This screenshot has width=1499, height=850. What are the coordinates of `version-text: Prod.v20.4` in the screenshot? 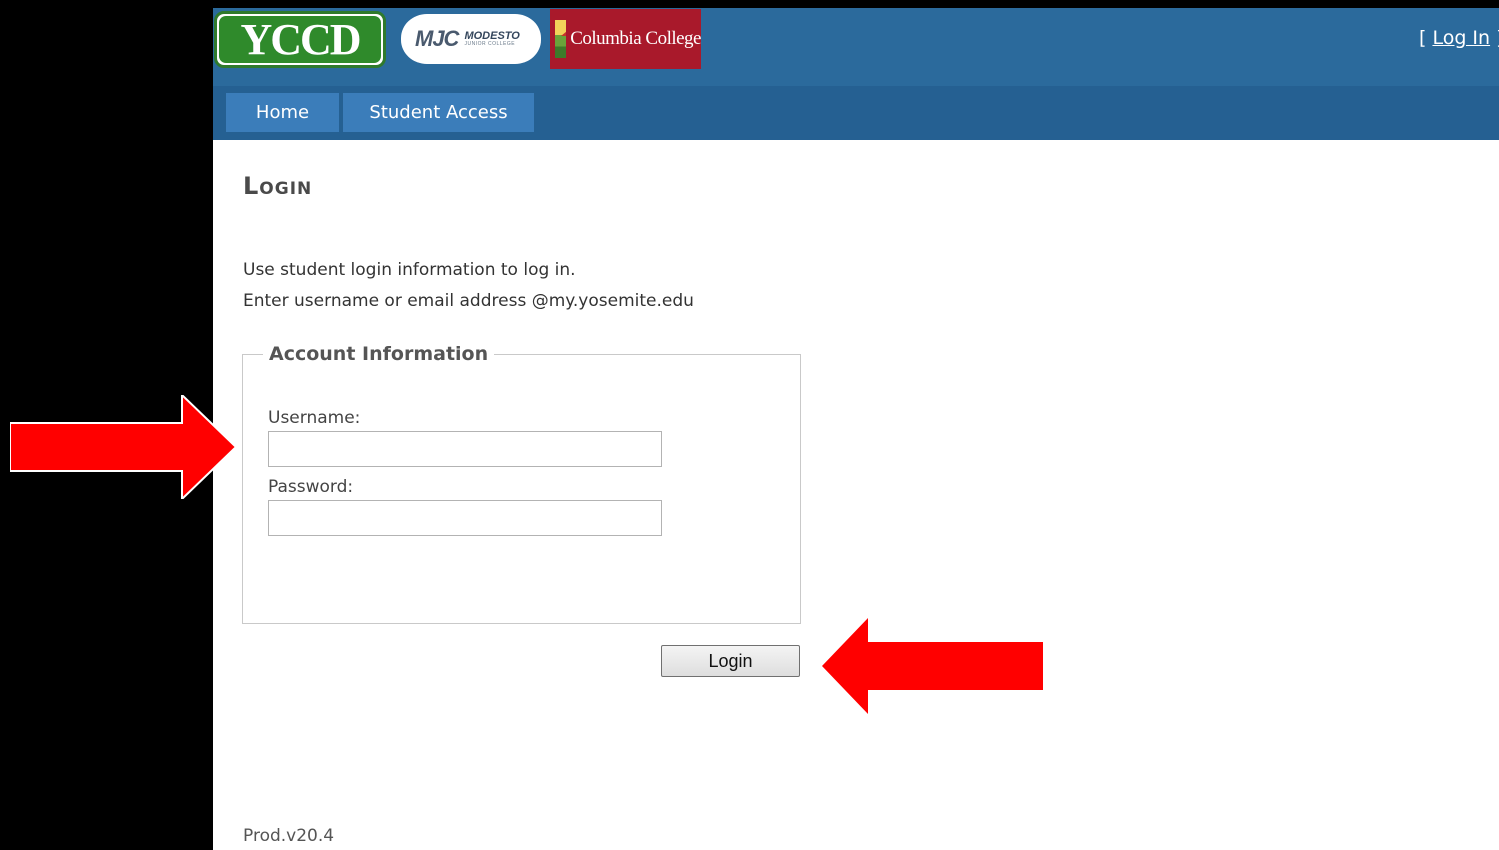 It's located at (289, 836).